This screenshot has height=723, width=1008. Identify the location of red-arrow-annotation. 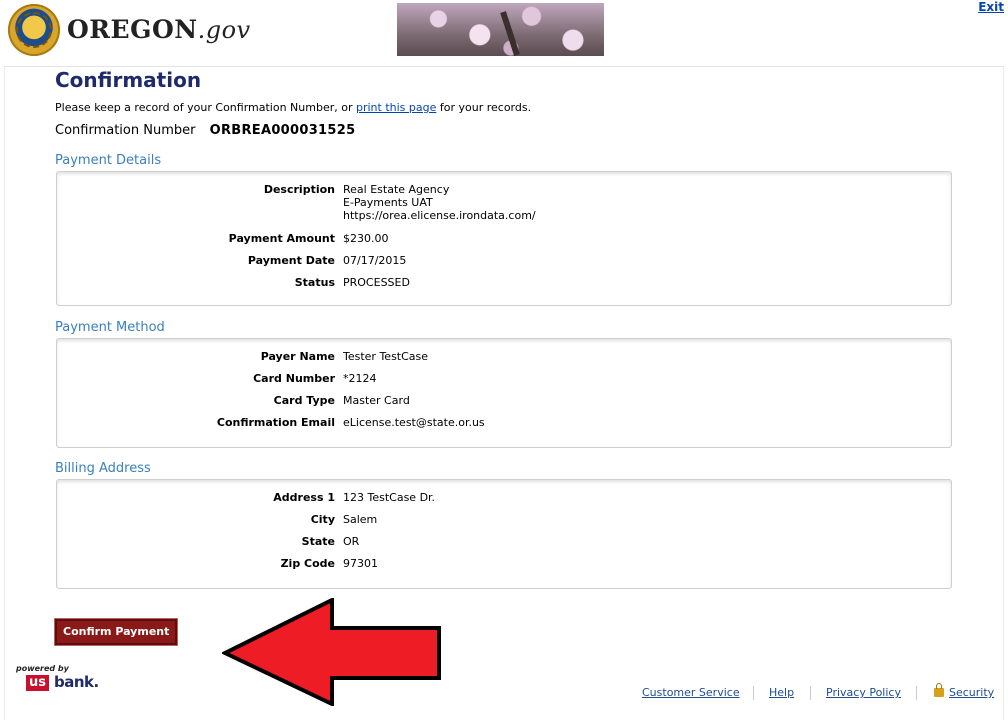
(331, 652).